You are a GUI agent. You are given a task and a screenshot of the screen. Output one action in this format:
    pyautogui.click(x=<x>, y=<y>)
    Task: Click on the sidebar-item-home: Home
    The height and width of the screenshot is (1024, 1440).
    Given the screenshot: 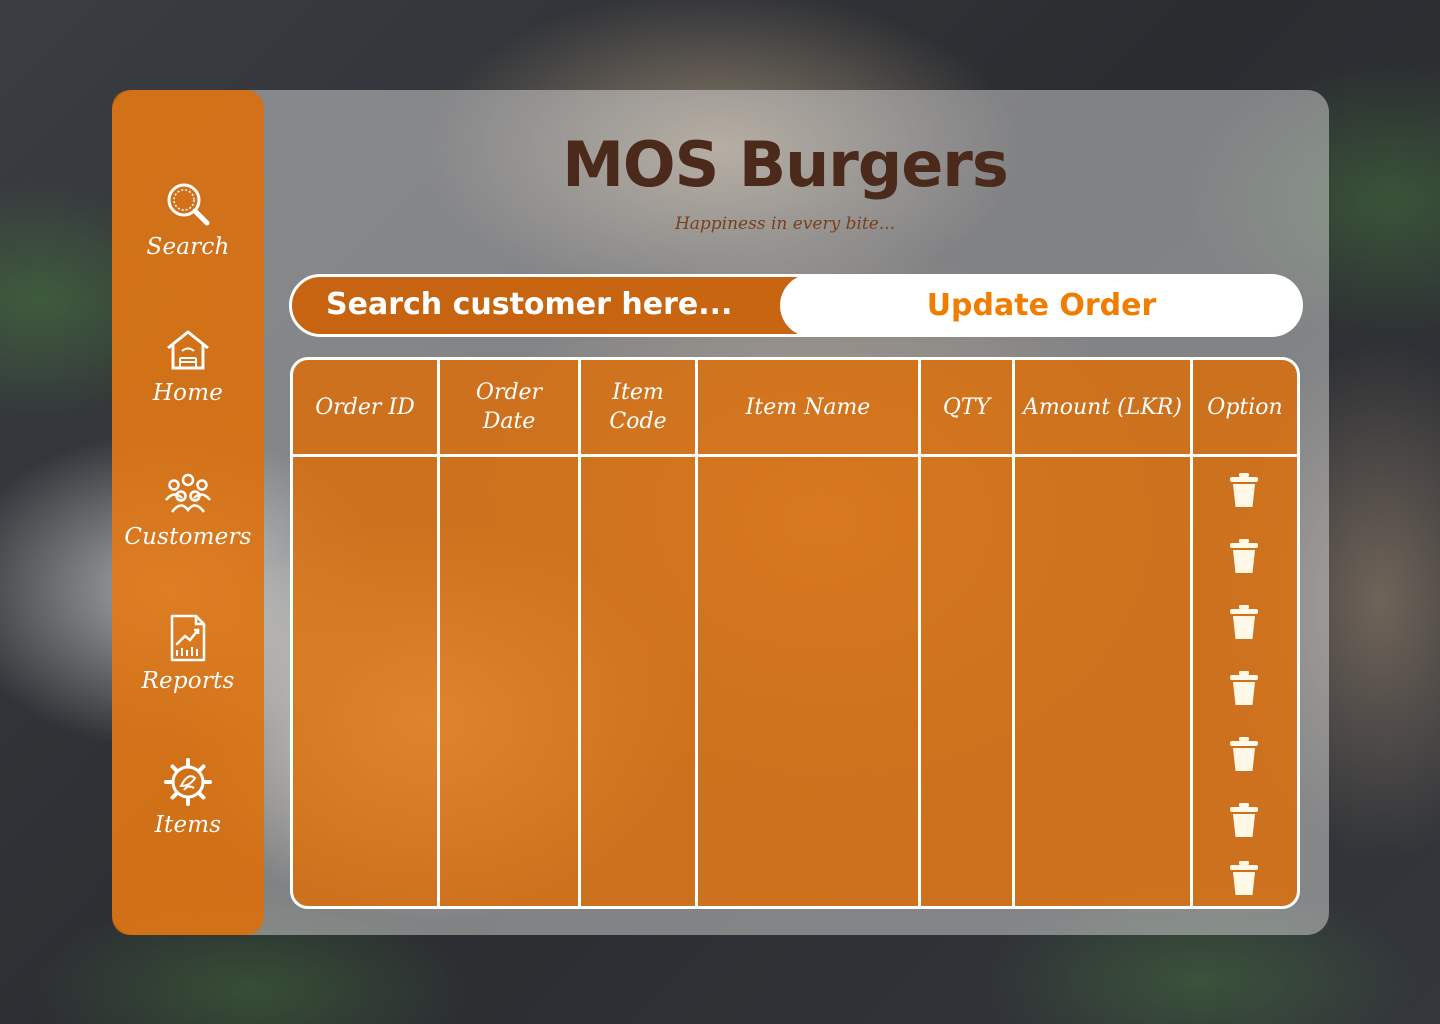 What is the action you would take?
    pyautogui.click(x=188, y=379)
    